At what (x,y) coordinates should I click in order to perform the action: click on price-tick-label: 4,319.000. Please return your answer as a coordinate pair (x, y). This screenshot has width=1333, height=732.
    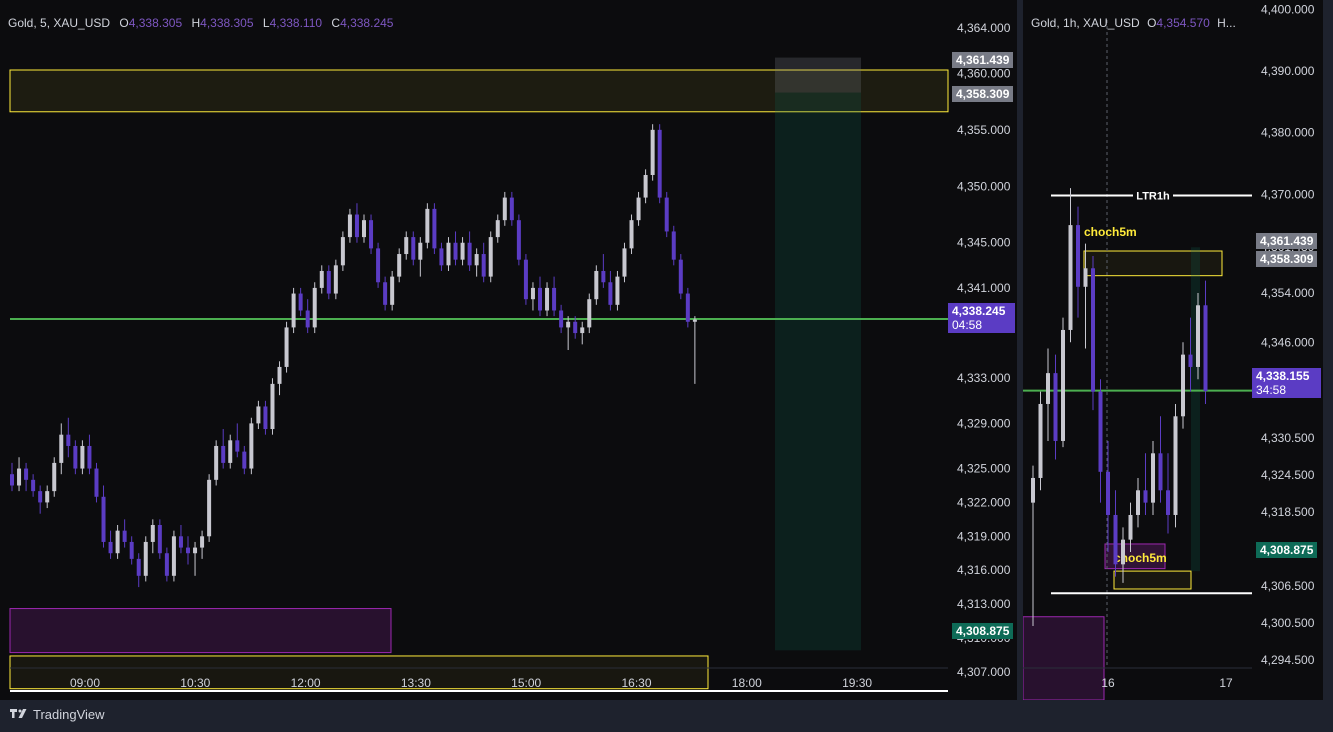
    Looking at the image, I should click on (984, 536).